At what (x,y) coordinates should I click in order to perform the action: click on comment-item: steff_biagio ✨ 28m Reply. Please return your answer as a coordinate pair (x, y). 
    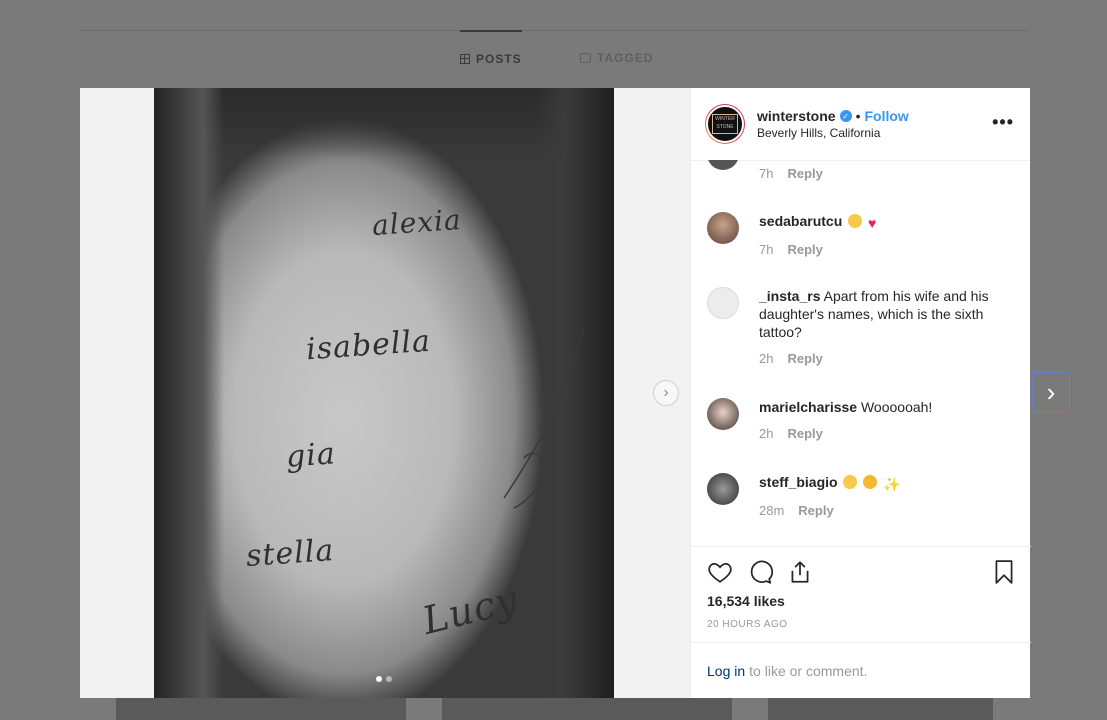
    Looking at the image, I should click on (857, 495).